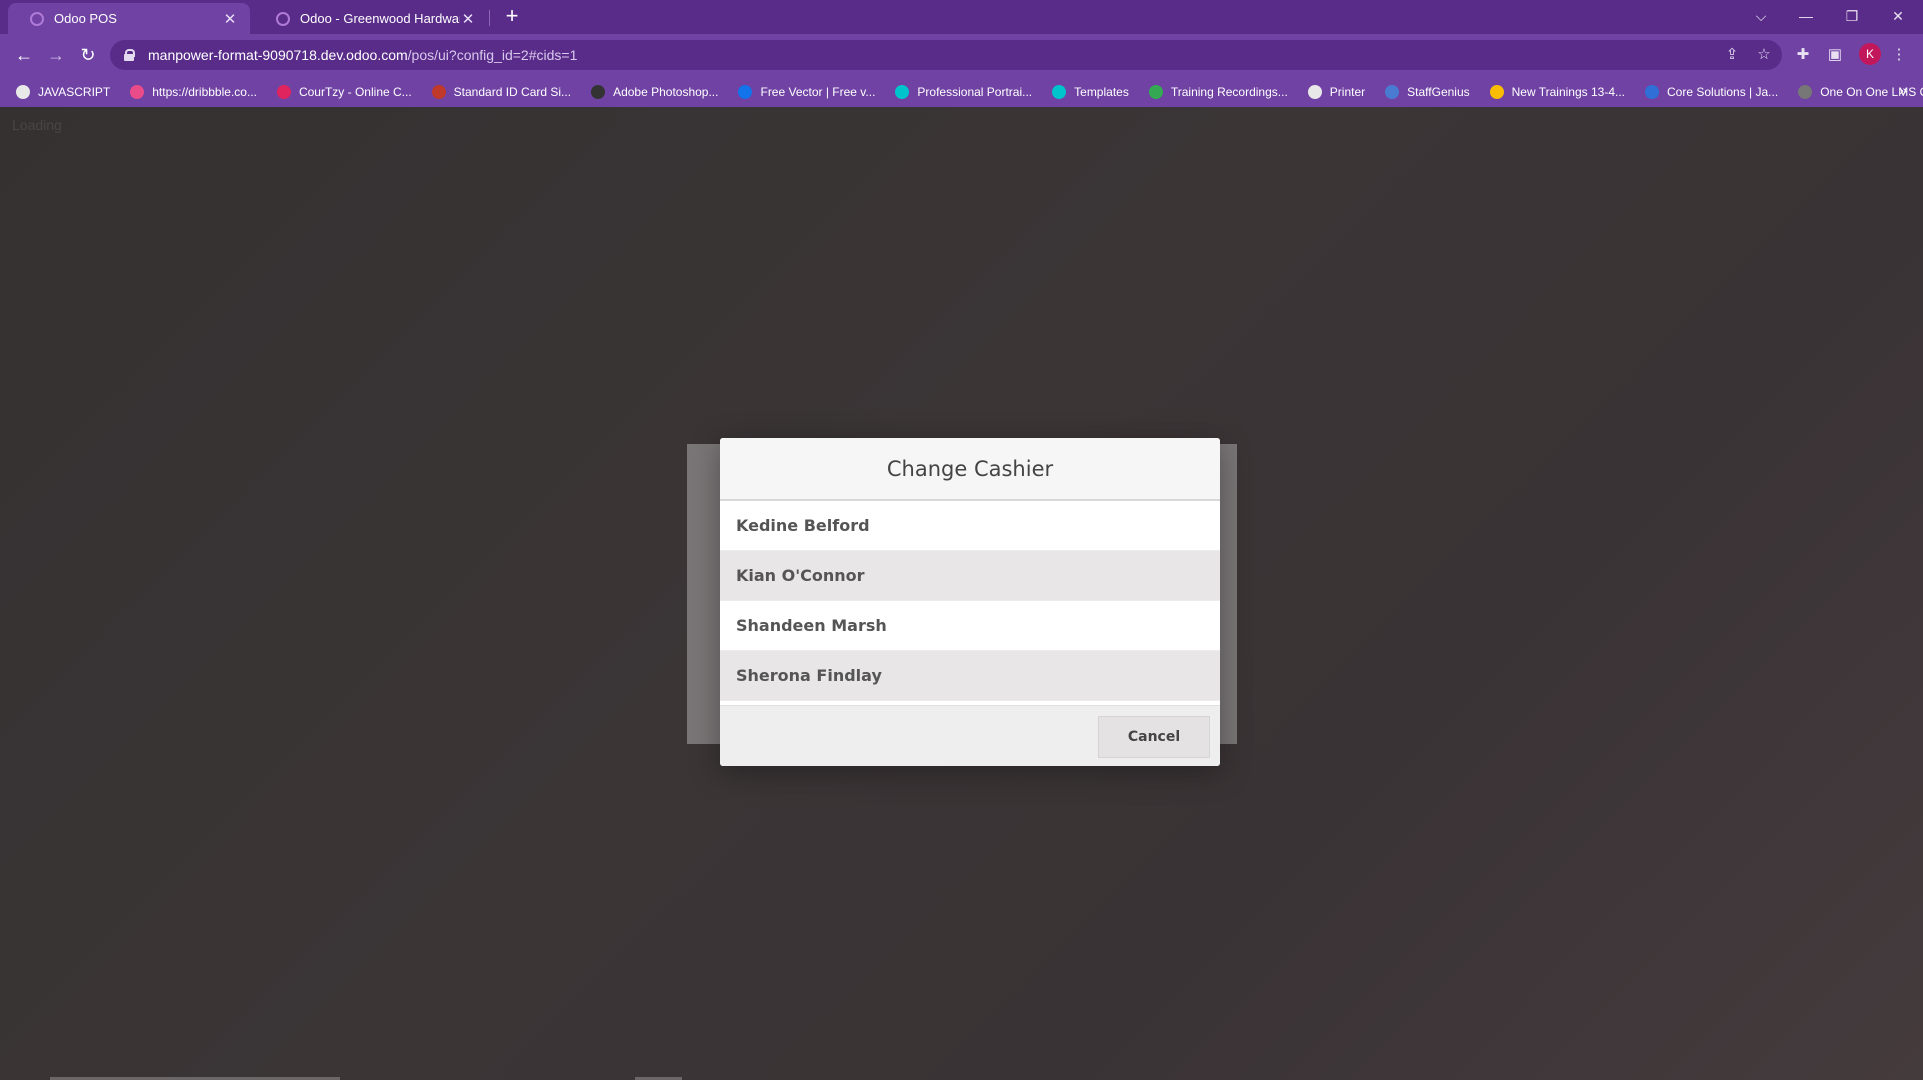  What do you see at coordinates (278, 55) in the screenshot?
I see `url-host: manpower-format-9090718.dev.odoo.com` at bounding box center [278, 55].